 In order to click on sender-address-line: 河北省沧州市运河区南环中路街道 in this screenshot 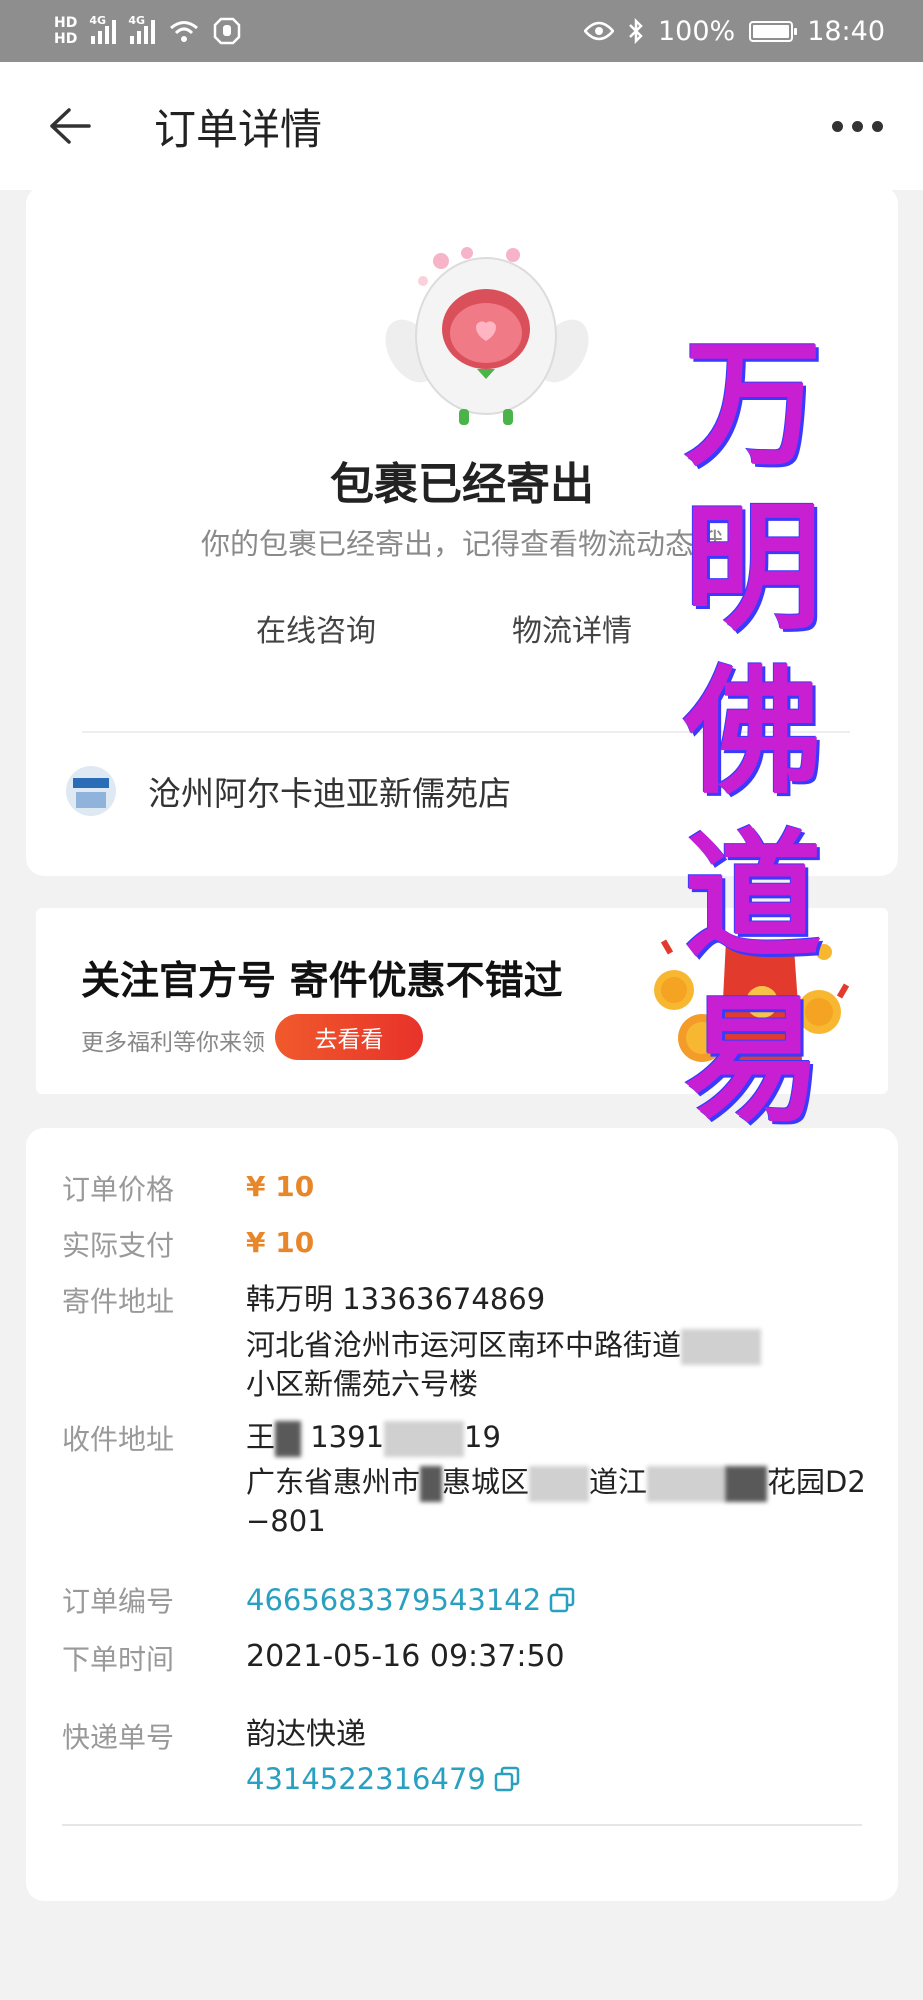, I will do `click(504, 1345)`.